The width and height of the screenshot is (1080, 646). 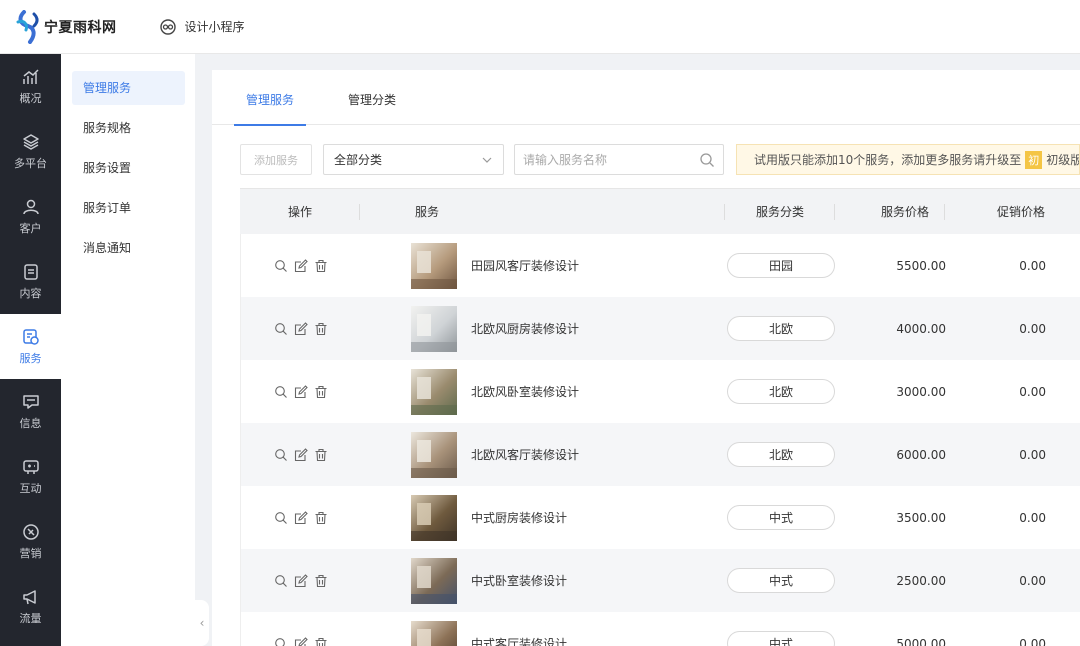 I want to click on chart-icon, so click(x=30, y=76).